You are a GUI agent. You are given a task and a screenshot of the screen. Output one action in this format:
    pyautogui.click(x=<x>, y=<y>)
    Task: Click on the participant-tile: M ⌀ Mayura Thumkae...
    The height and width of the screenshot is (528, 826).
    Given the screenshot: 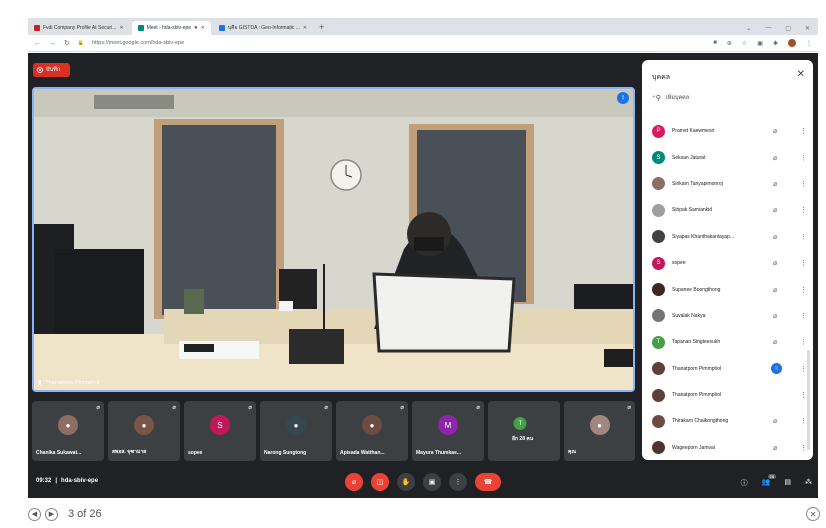 What is the action you would take?
    pyautogui.click(x=448, y=431)
    